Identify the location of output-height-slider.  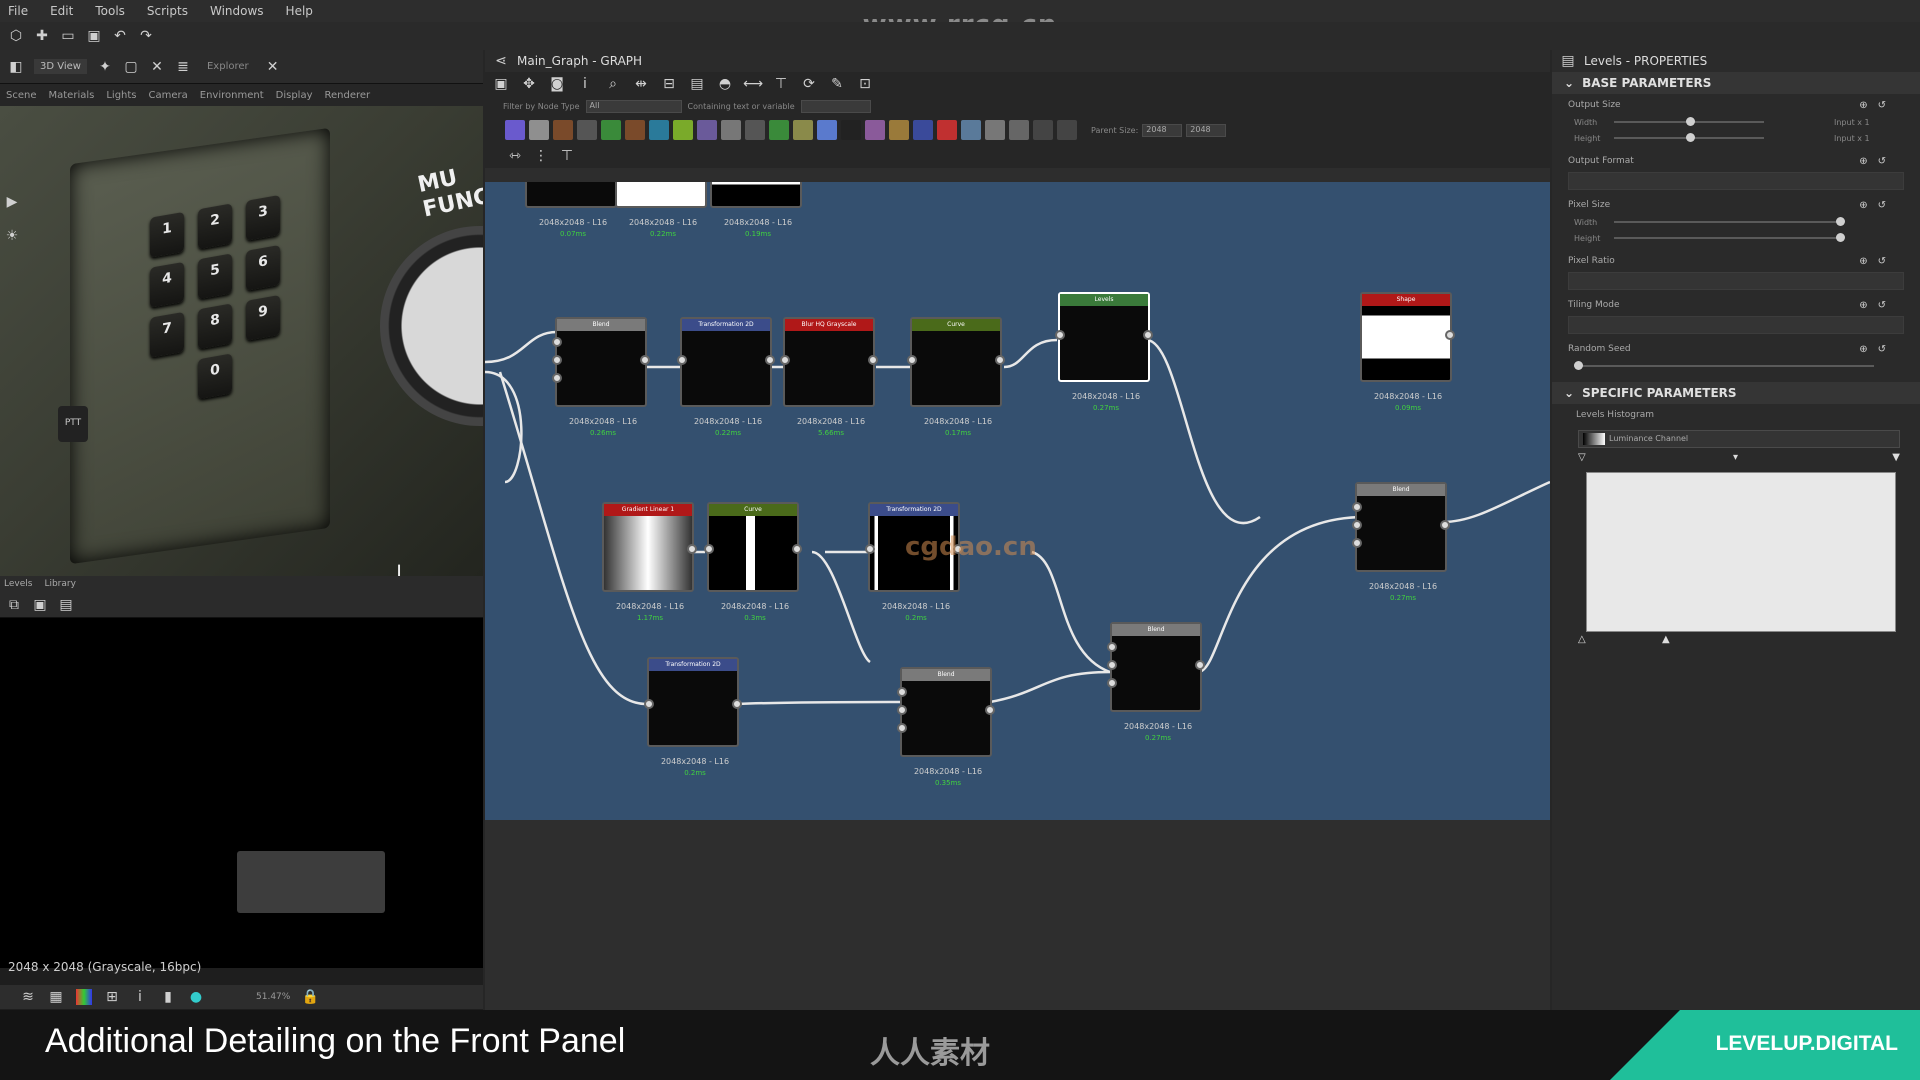
(1689, 137).